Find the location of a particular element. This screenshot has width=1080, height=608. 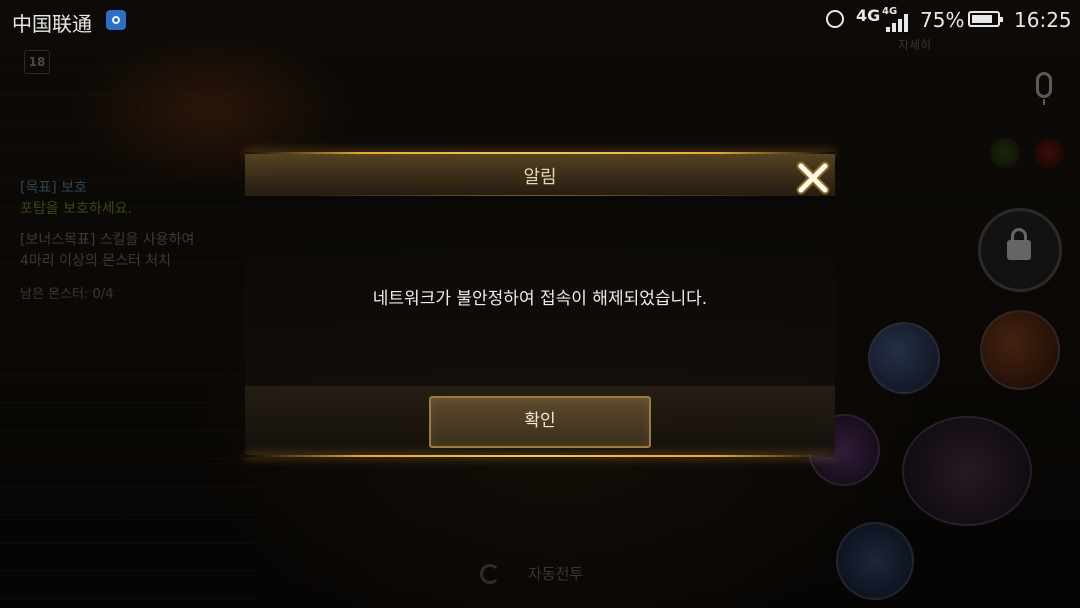

confirm-button: 확인 is located at coordinates (540, 422).